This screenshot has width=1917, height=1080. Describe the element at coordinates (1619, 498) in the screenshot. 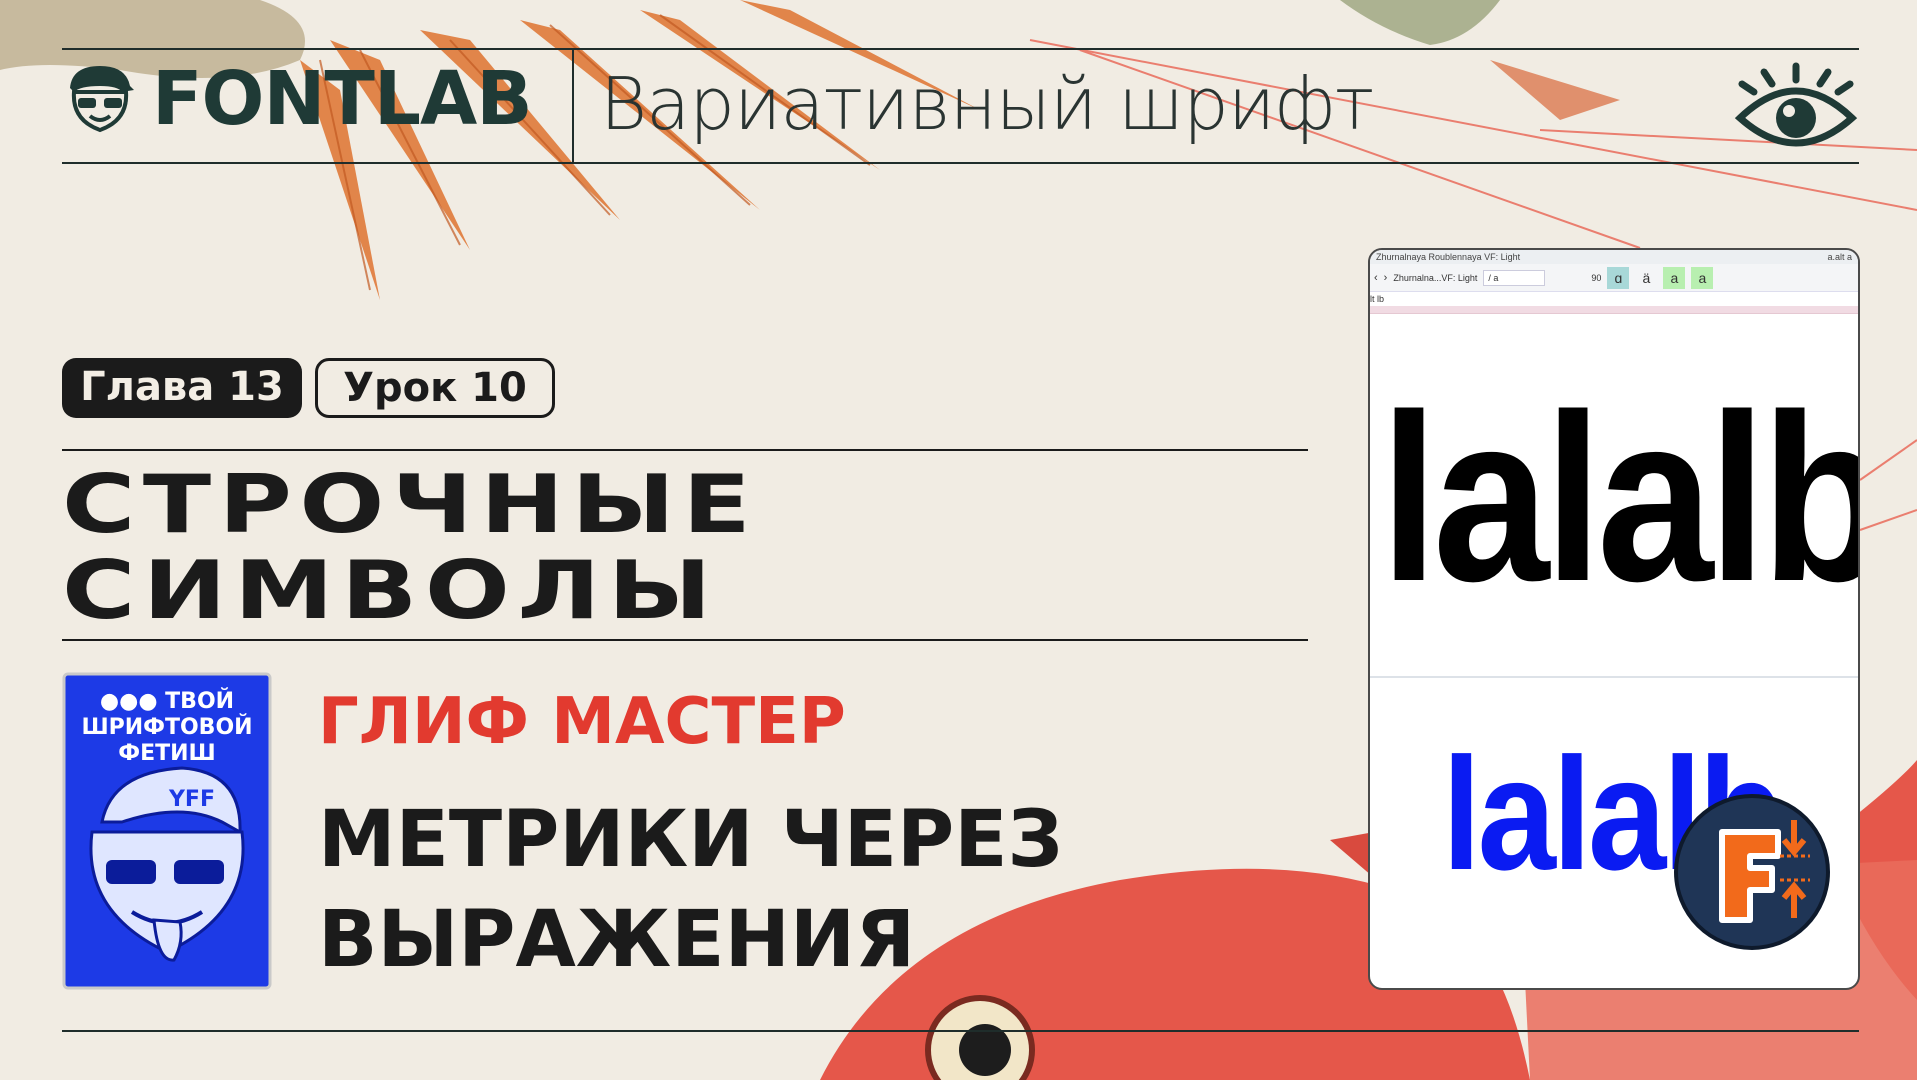

I see `glyph-preview-text: lalalb` at that location.